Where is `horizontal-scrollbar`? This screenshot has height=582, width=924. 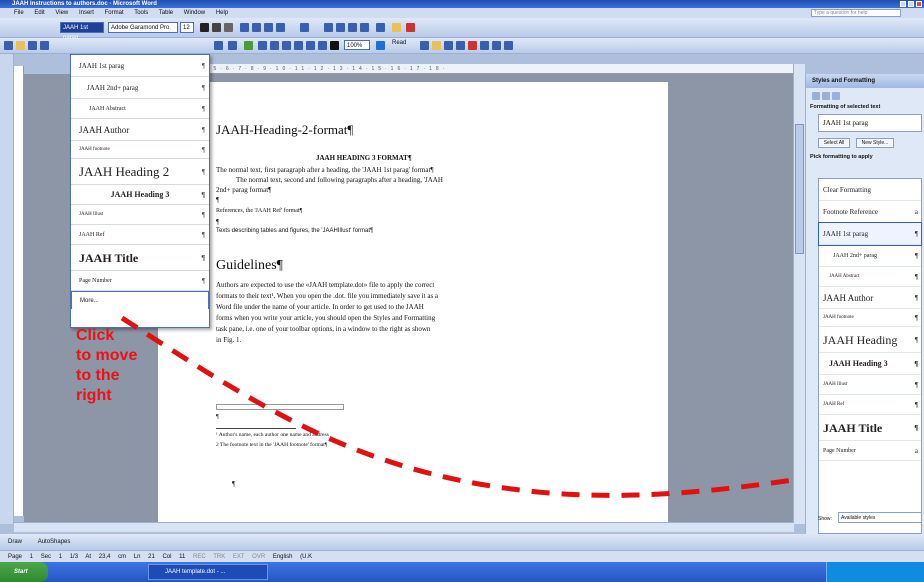
horizontal-scrollbar is located at coordinates (404, 527).